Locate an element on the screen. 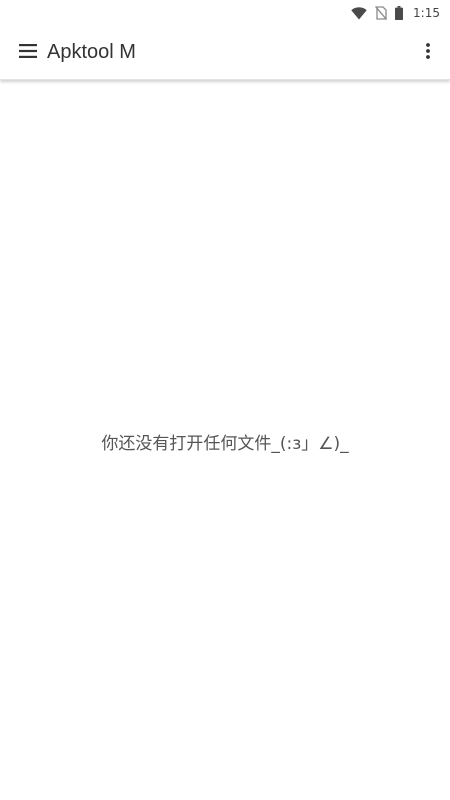 This screenshot has height=800, width=450. more-vert-icon is located at coordinates (428, 52).